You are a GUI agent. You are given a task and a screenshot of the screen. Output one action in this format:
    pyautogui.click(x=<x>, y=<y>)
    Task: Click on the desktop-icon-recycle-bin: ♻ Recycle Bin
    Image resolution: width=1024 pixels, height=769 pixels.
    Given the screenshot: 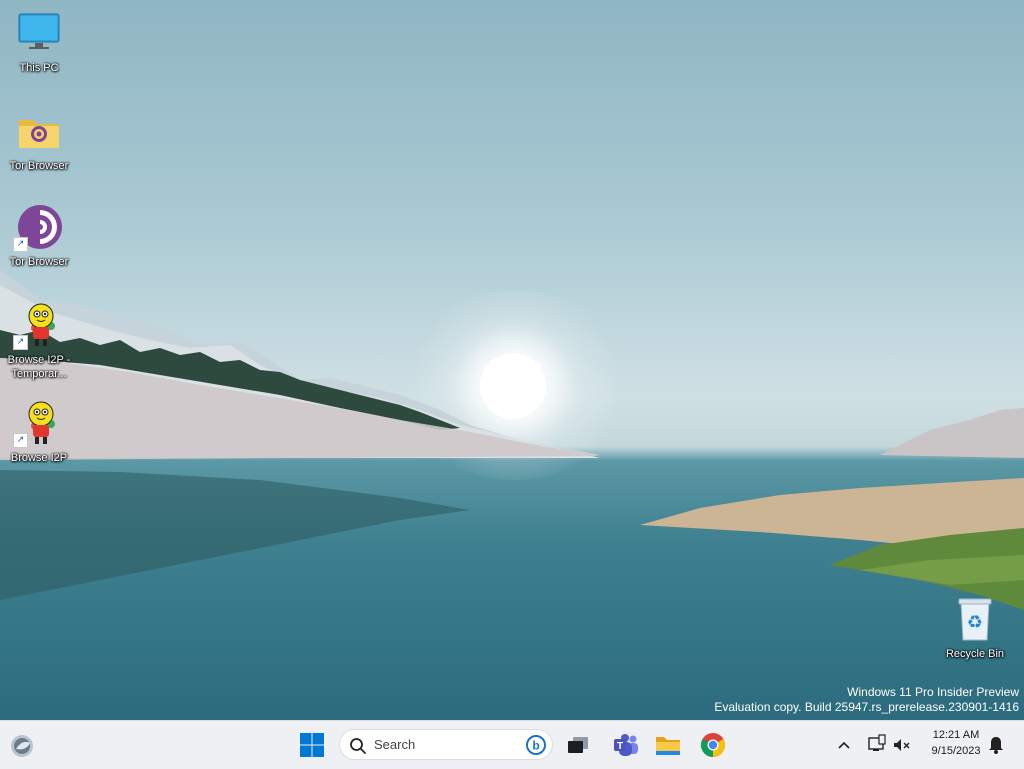 What is the action you would take?
    pyautogui.click(x=975, y=628)
    